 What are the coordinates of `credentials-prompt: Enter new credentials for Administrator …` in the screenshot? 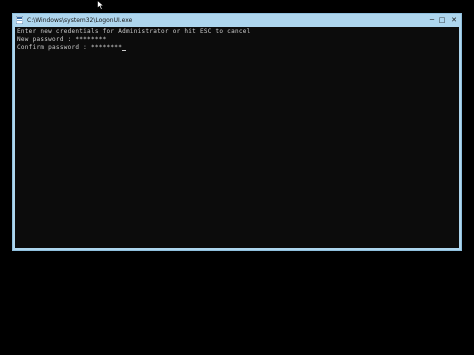 It's located at (134, 31).